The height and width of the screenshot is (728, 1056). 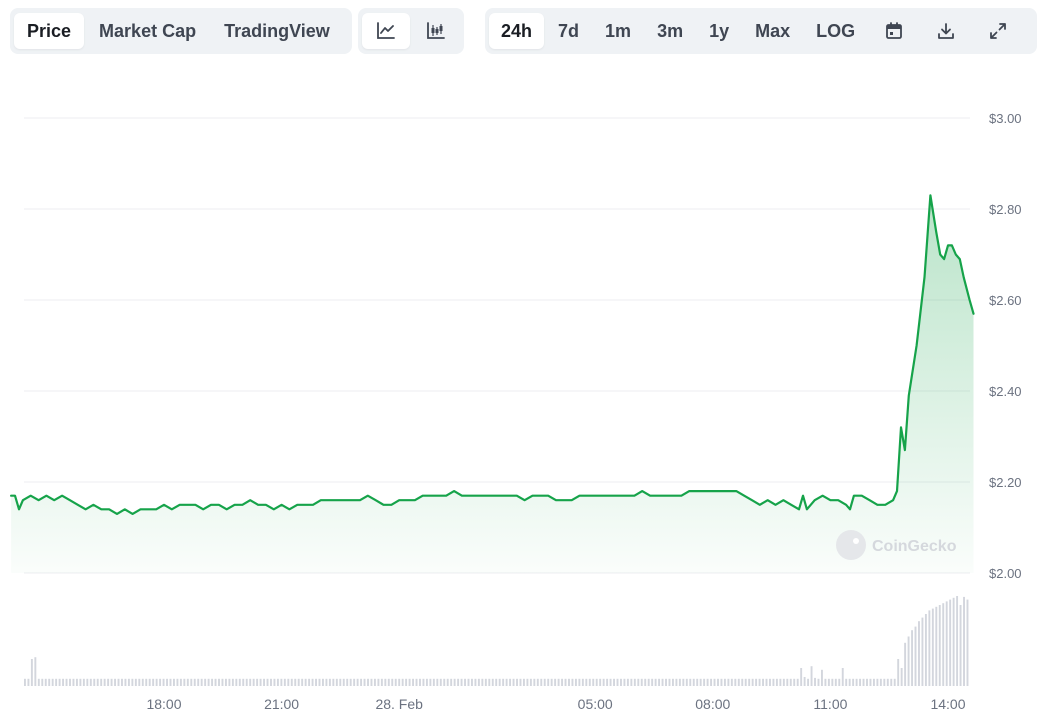 What do you see at coordinates (49, 31) in the screenshot?
I see `tab-price: Price` at bounding box center [49, 31].